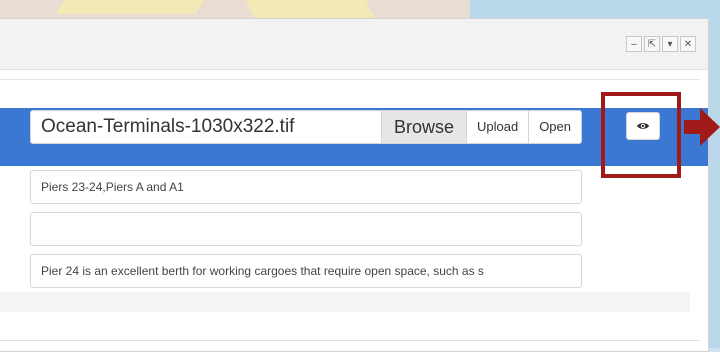 This screenshot has height=352, width=720. I want to click on close-icon: ✕, so click(688, 44).